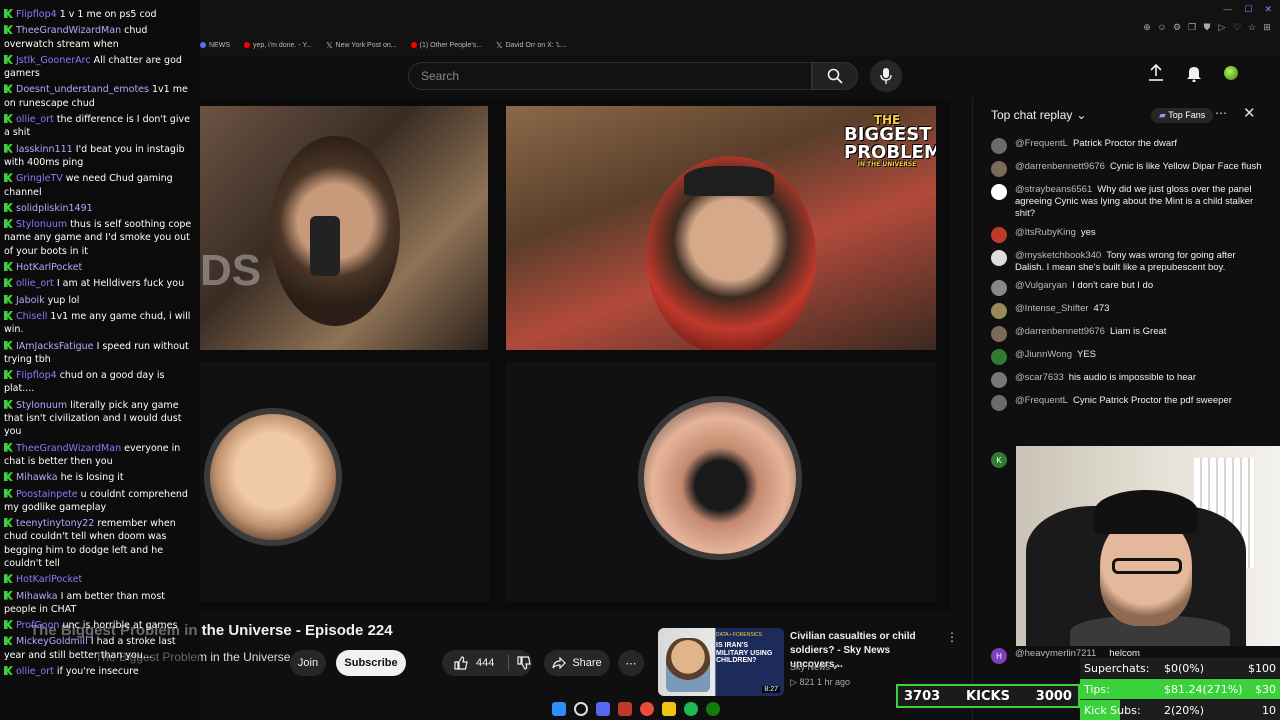 The image size is (1280, 720). I want to click on chat-text: Cynic Patrick Proctor the pdf sweeper, so click(1152, 401).